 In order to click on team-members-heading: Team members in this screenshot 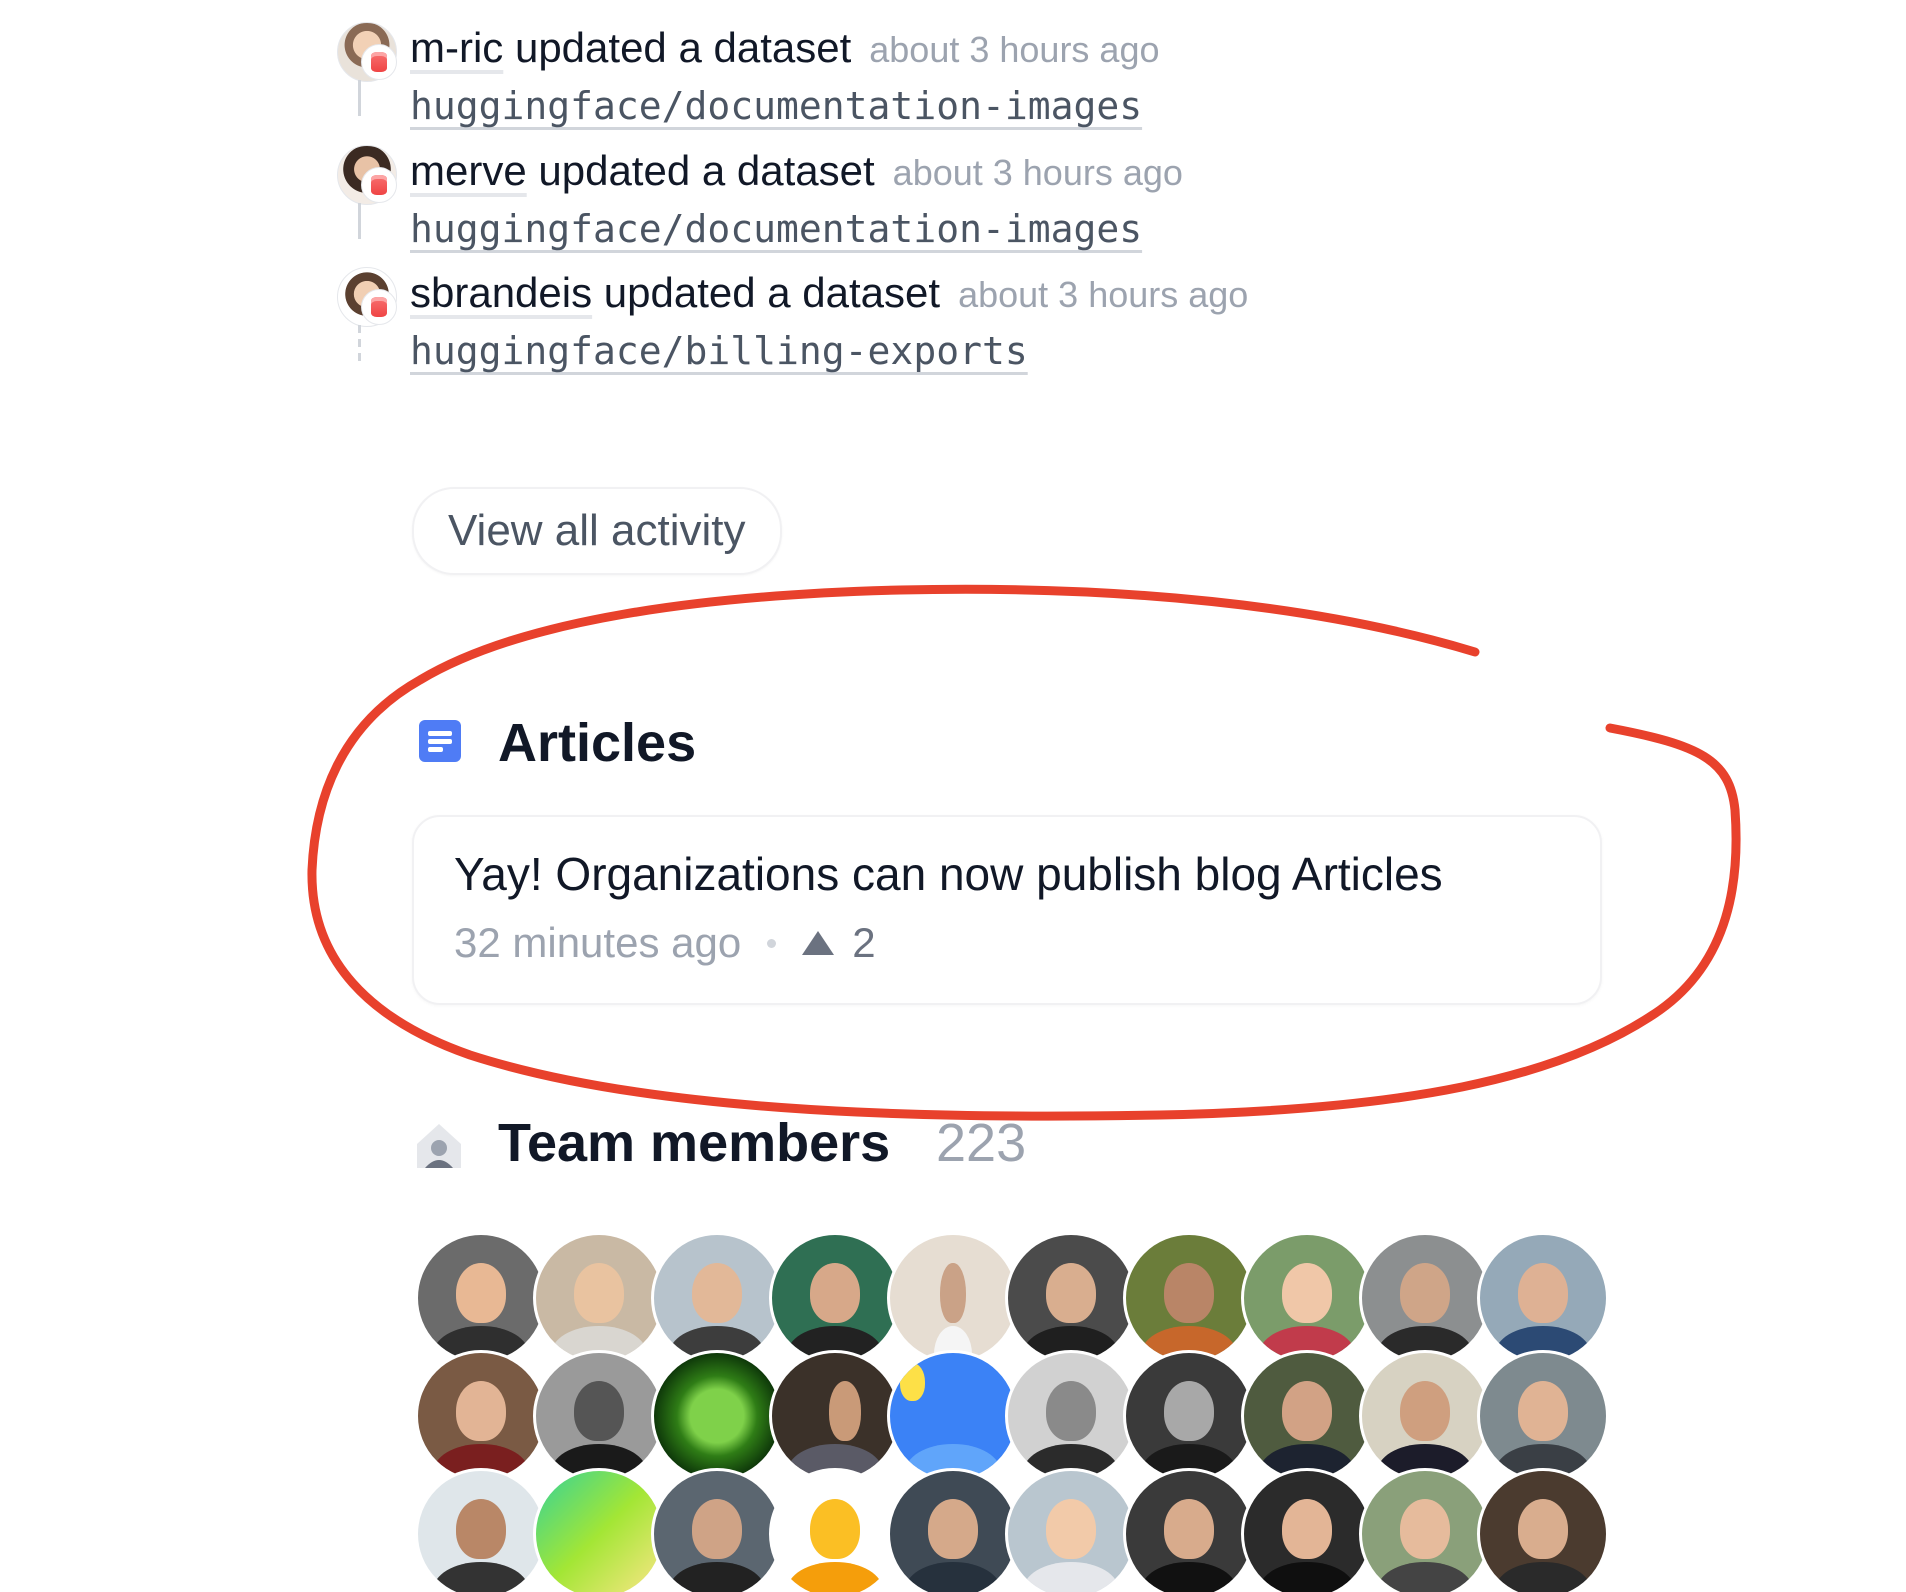, I will do `click(694, 1143)`.